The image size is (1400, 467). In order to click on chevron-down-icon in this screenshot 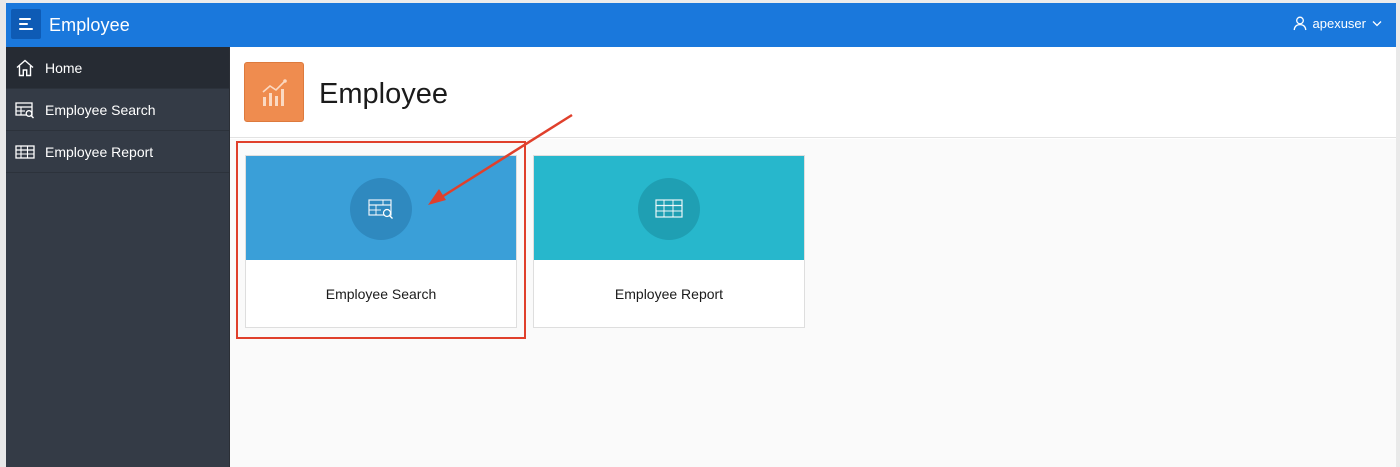, I will do `click(1377, 24)`.